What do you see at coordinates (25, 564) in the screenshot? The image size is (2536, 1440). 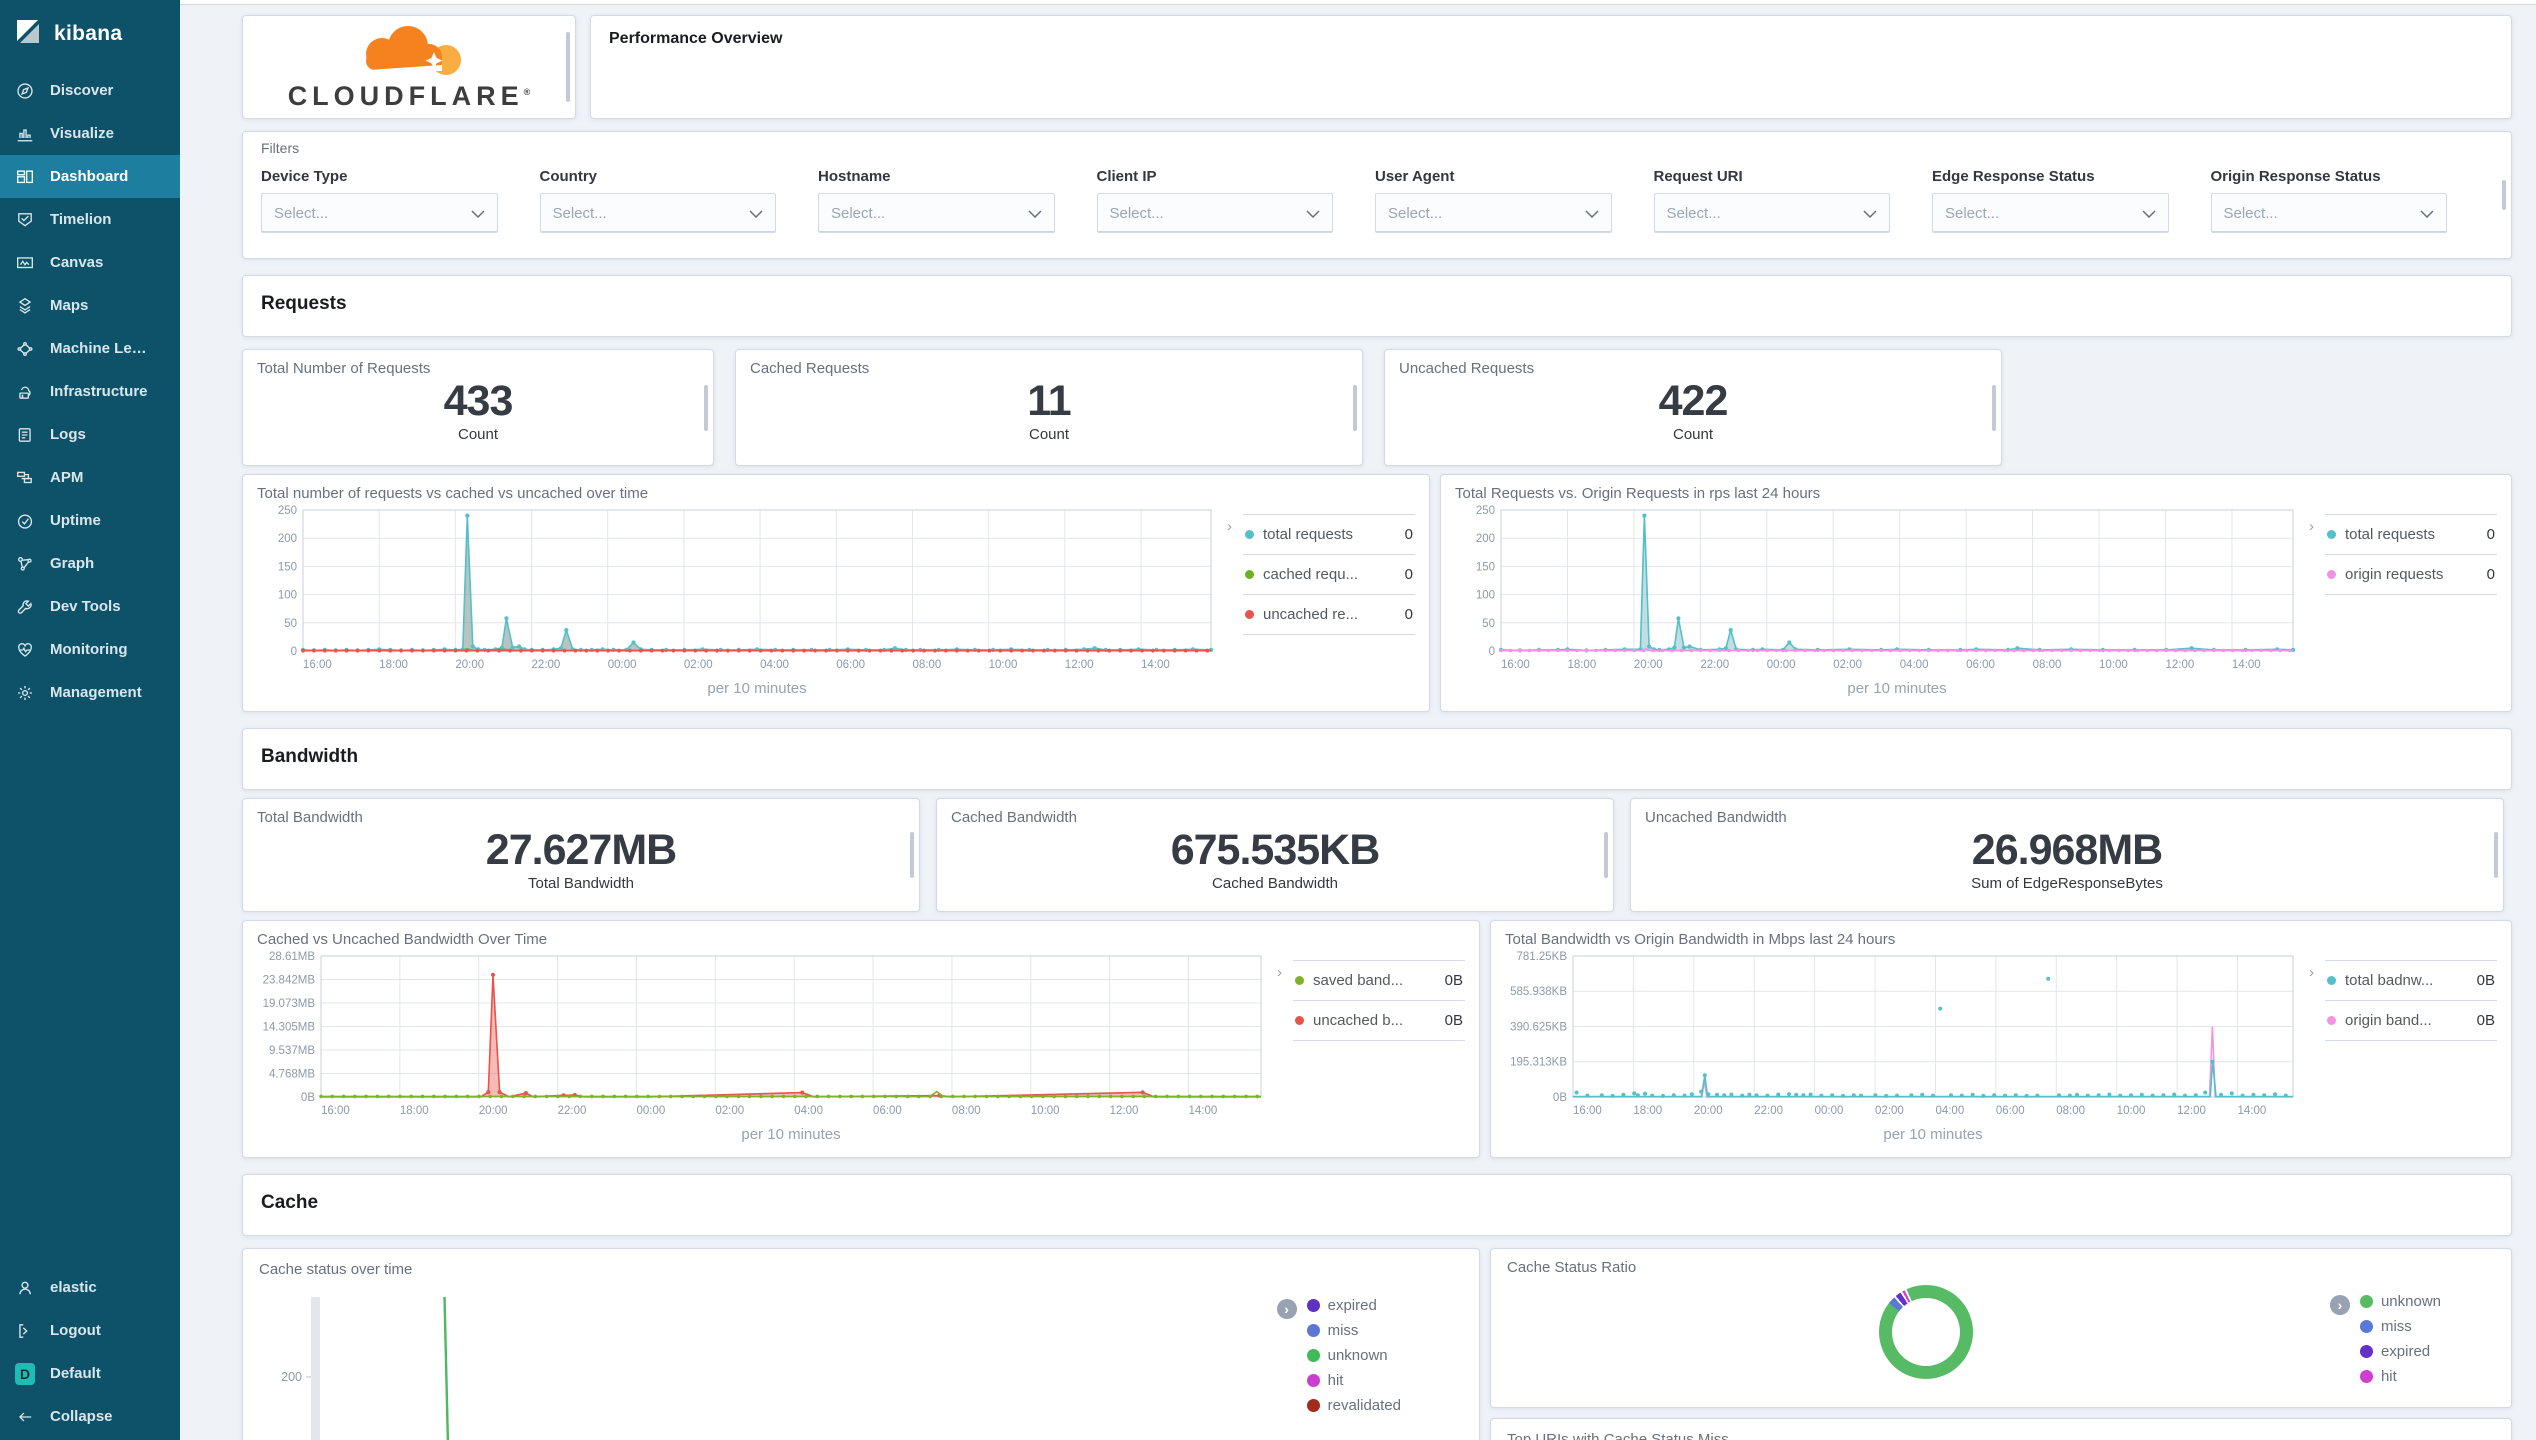 I see `graph-icon` at bounding box center [25, 564].